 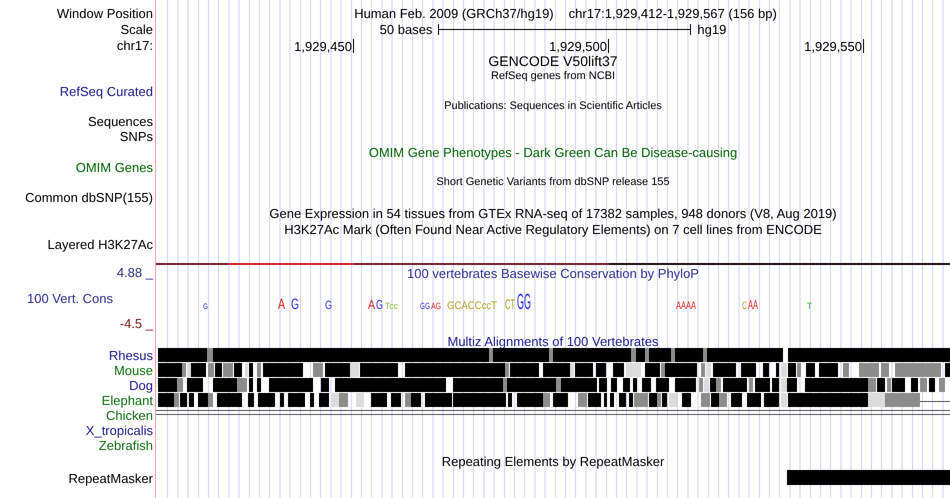 I want to click on track-title: Short Genetic Variants from dbSNP release 155, so click(x=553, y=182).